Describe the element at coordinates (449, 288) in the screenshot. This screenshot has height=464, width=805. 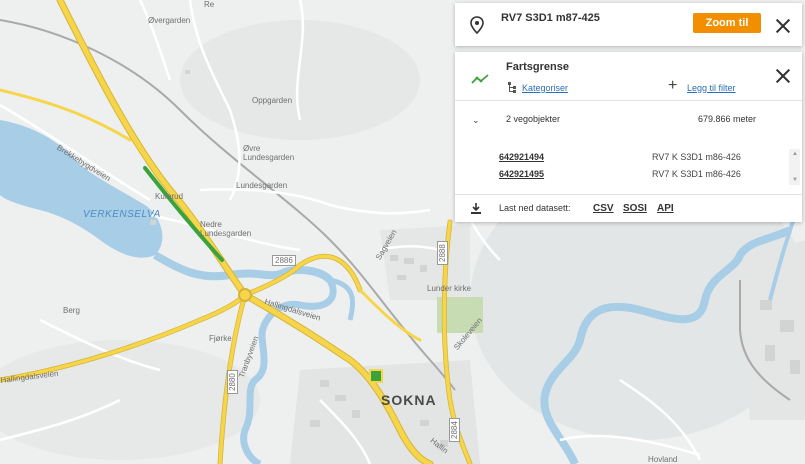
I see `place-label: Lunder kirke` at that location.